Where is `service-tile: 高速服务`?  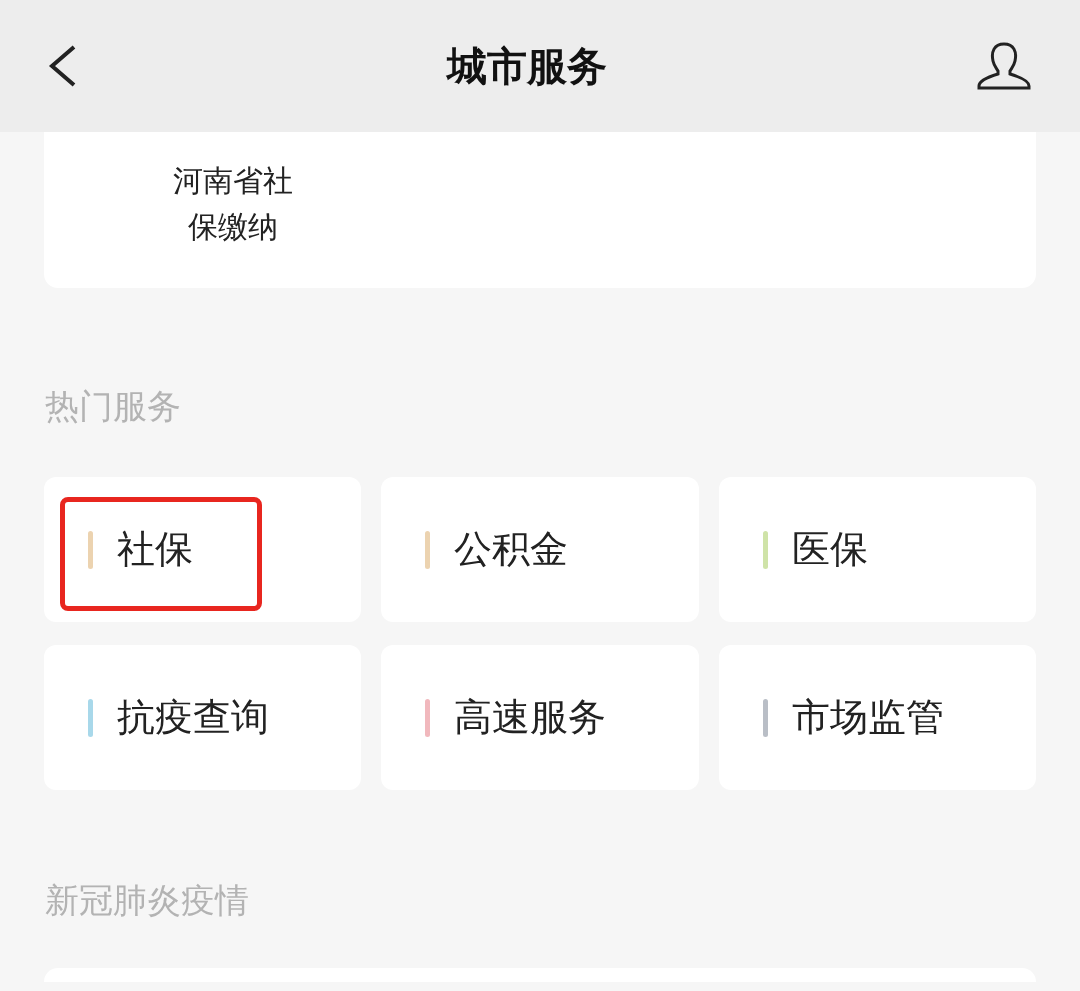 service-tile: 高速服务 is located at coordinates (540, 717).